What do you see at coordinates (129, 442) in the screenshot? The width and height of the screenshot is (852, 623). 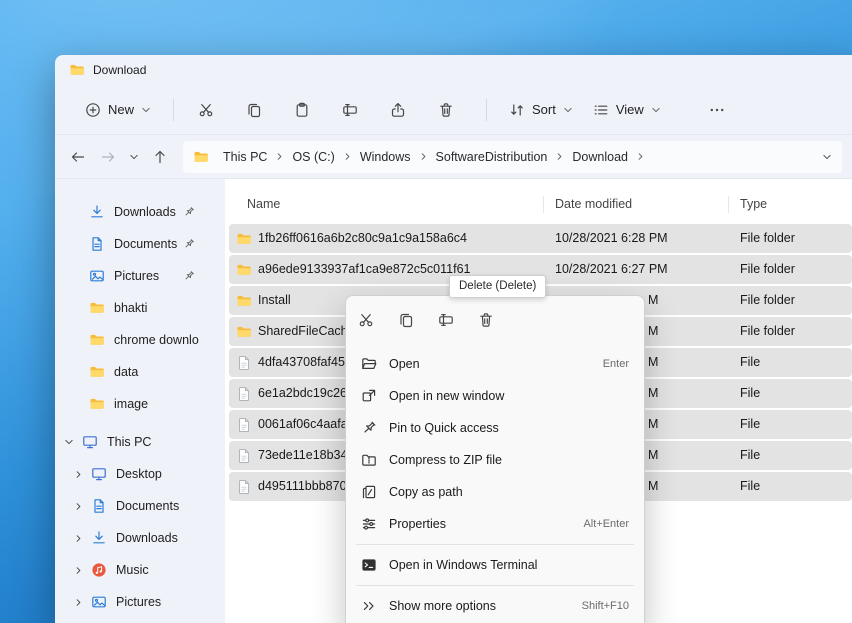 I see `sidebar-item-label: This PC` at bounding box center [129, 442].